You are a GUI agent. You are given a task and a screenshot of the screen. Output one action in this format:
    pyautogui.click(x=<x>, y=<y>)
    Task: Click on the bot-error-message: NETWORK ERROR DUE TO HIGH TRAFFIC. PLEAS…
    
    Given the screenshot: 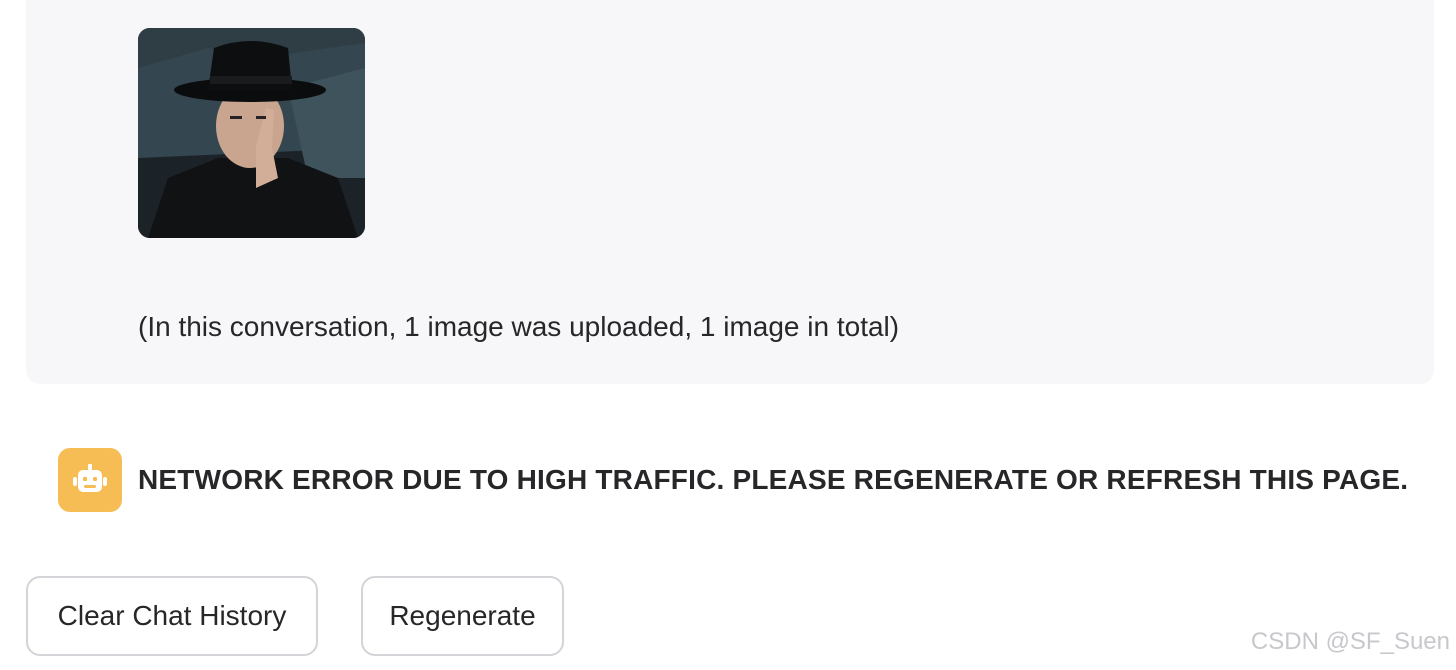 What is the action you would take?
    pyautogui.click(x=773, y=479)
    